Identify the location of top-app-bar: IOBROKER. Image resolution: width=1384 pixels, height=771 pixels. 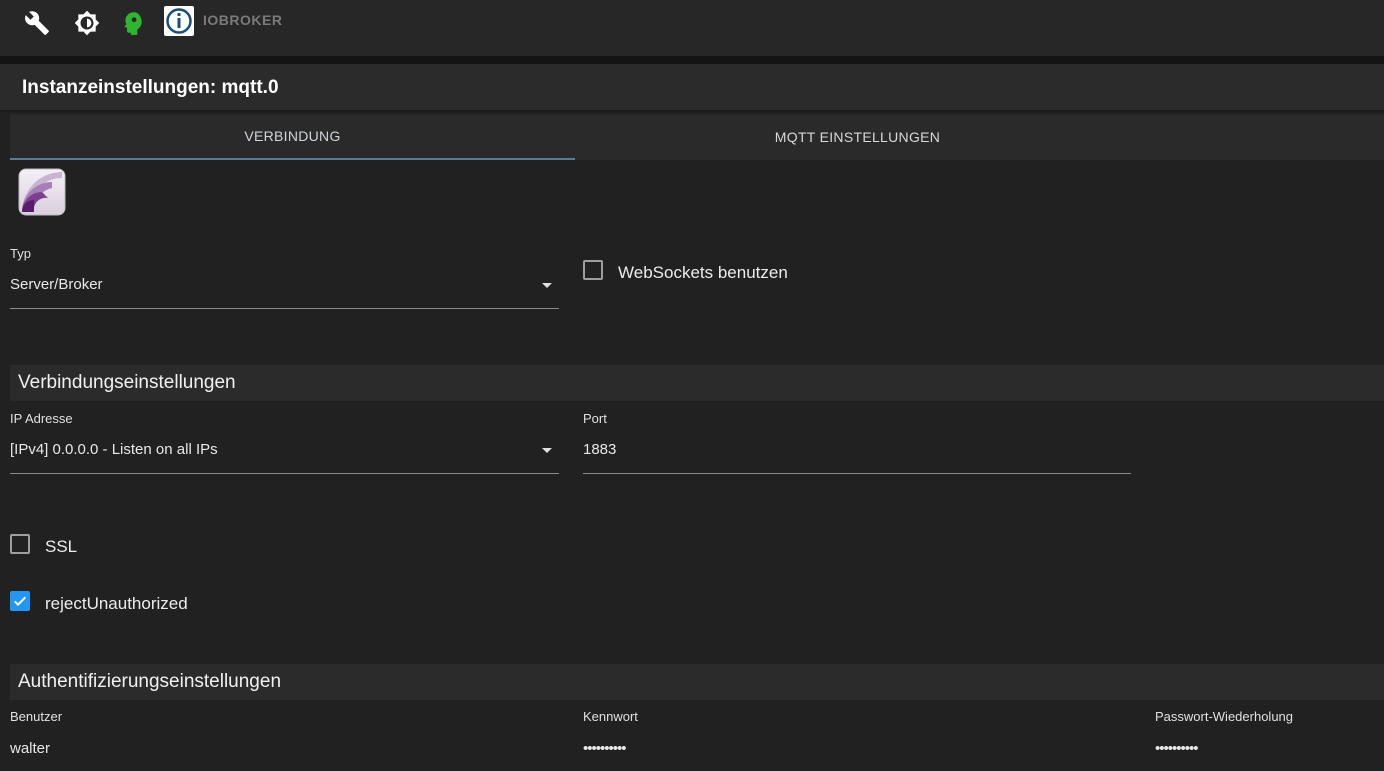
(692, 28).